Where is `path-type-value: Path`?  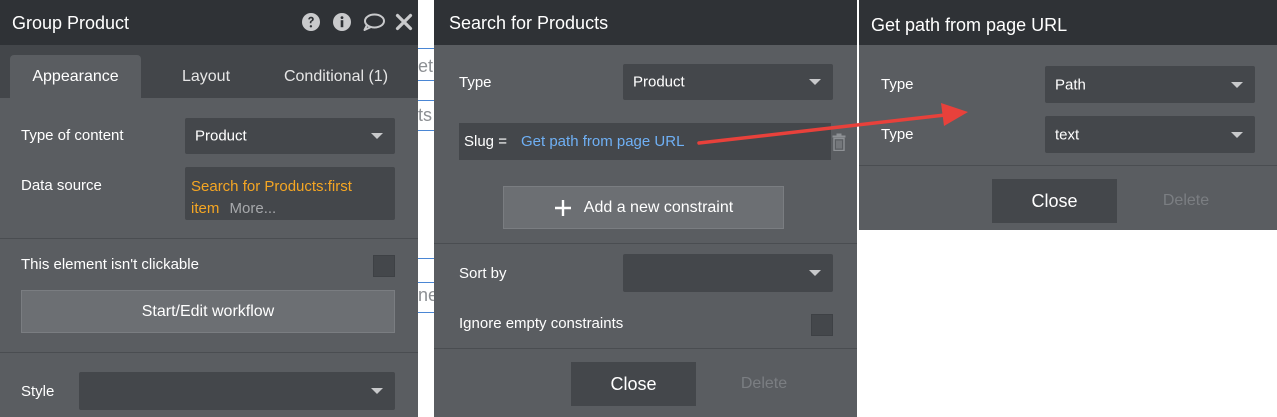 path-type-value: Path is located at coordinates (1070, 84).